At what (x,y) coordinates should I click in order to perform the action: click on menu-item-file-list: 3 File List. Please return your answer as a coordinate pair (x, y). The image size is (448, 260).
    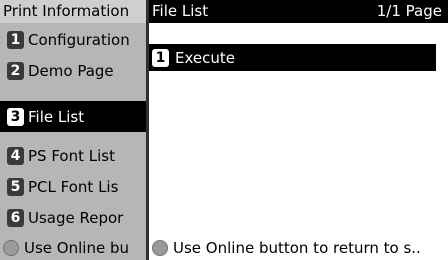
    Looking at the image, I should click on (73, 116).